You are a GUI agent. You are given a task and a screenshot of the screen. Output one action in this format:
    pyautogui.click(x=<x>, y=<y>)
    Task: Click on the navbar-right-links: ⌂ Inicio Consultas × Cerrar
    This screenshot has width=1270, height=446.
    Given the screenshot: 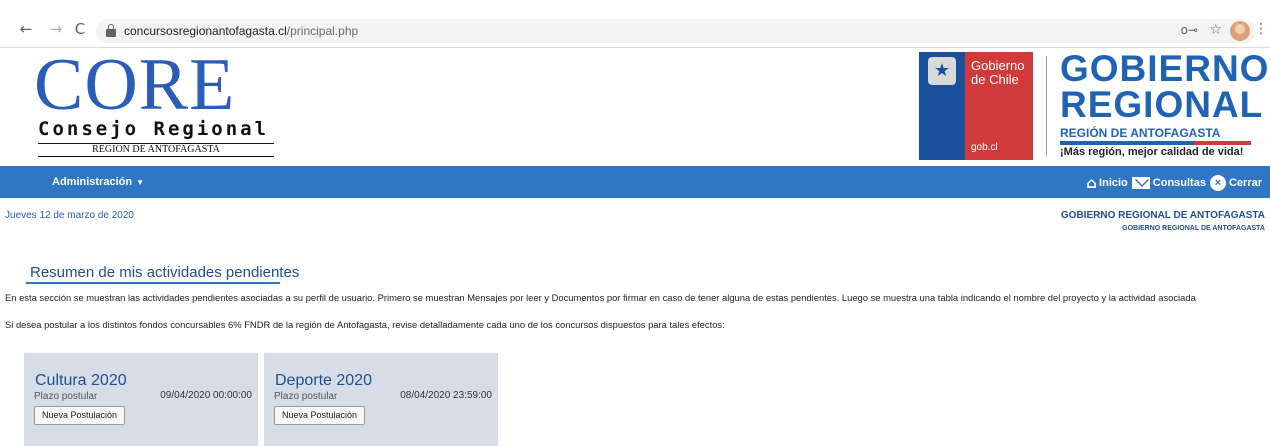 What is the action you would take?
    pyautogui.click(x=1174, y=183)
    